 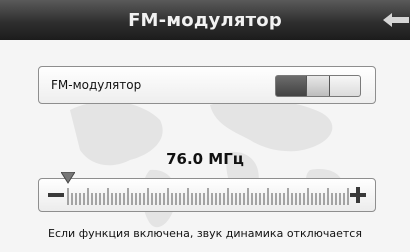 I want to click on toggle-knob, so click(x=318, y=86).